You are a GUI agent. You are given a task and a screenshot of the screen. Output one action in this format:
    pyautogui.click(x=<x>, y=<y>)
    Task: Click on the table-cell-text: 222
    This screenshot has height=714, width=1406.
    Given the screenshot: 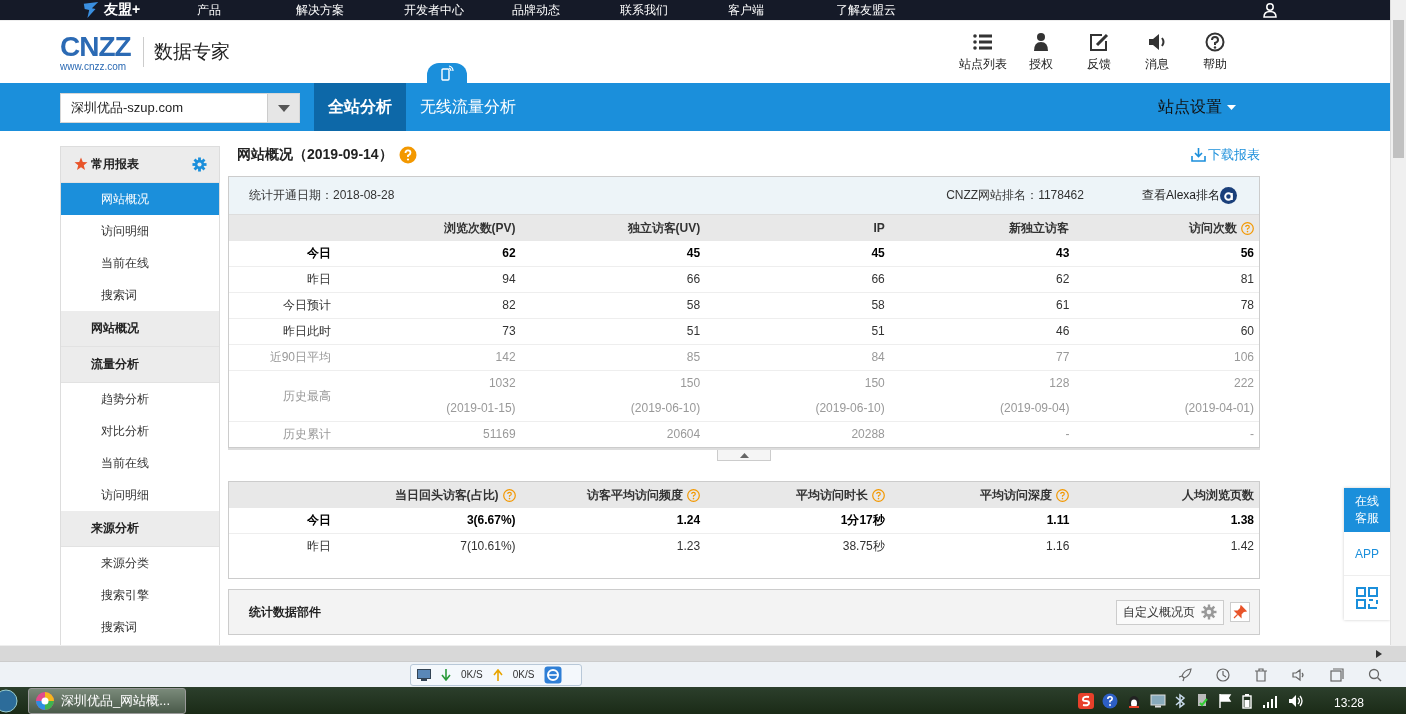 What is the action you would take?
    pyautogui.click(x=1243, y=383)
    